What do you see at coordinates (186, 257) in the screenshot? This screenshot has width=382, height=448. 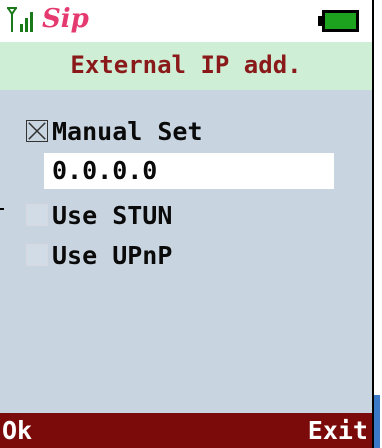 I see `use-upnp-option: Use UPnP` at bounding box center [186, 257].